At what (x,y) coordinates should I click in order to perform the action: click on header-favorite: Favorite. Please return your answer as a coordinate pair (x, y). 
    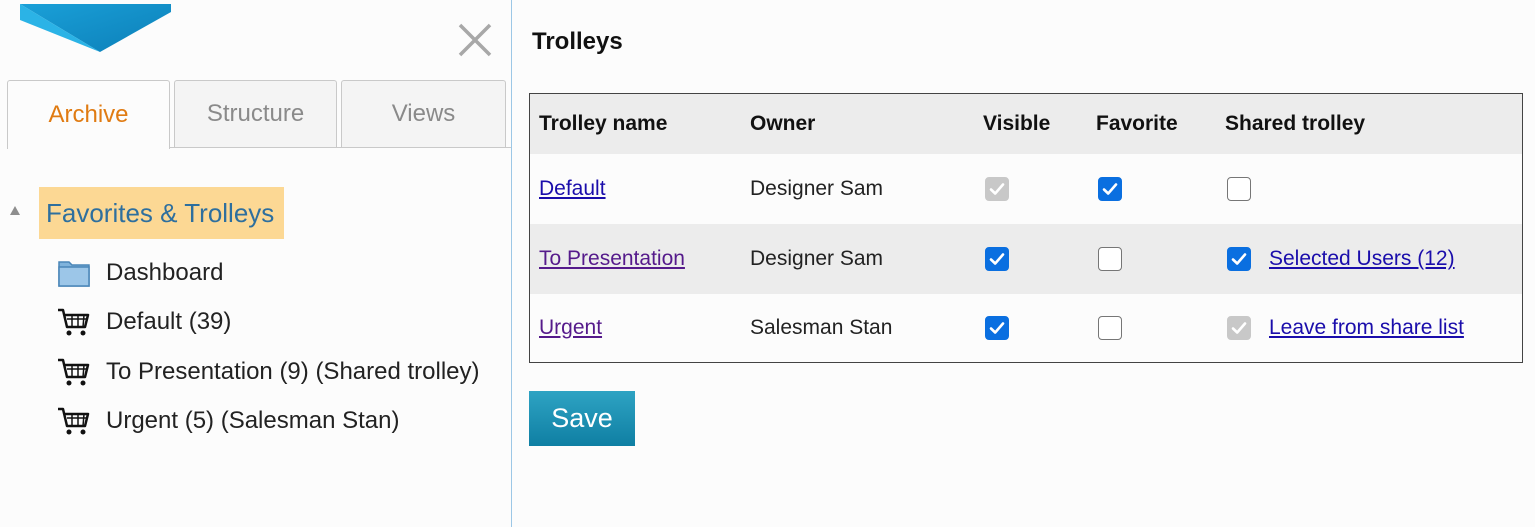
    Looking at the image, I should click on (1137, 123).